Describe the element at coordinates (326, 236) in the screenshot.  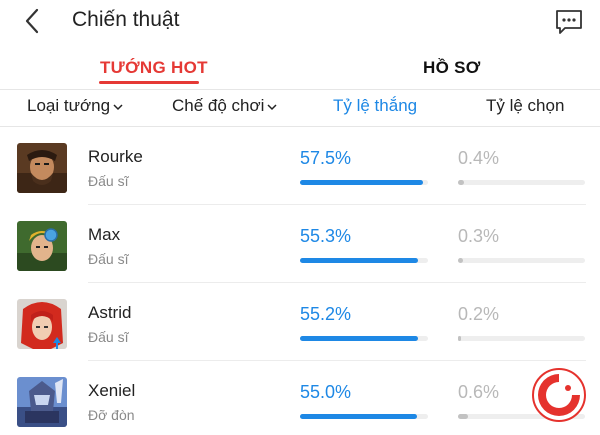
I see `win-rate-value: 55.3%` at that location.